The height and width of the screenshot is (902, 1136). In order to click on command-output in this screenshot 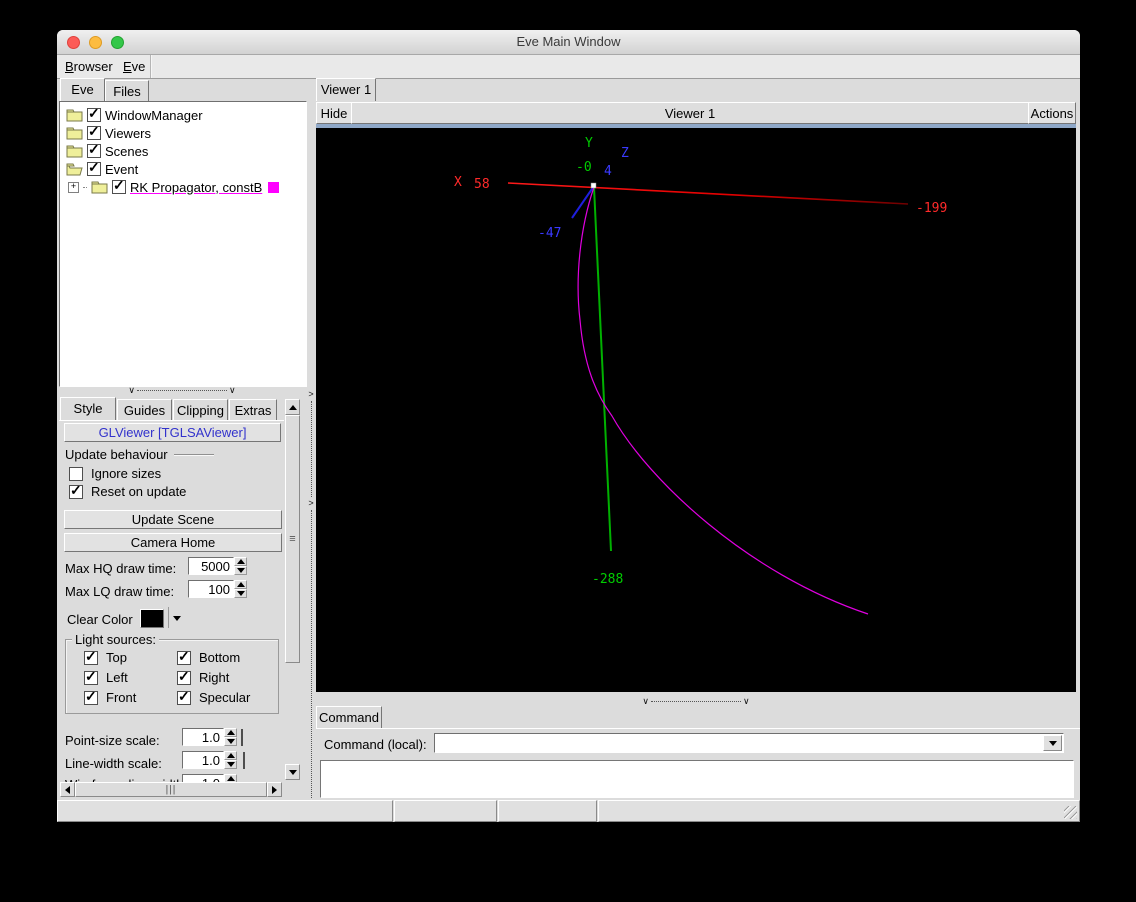, I will do `click(697, 779)`.